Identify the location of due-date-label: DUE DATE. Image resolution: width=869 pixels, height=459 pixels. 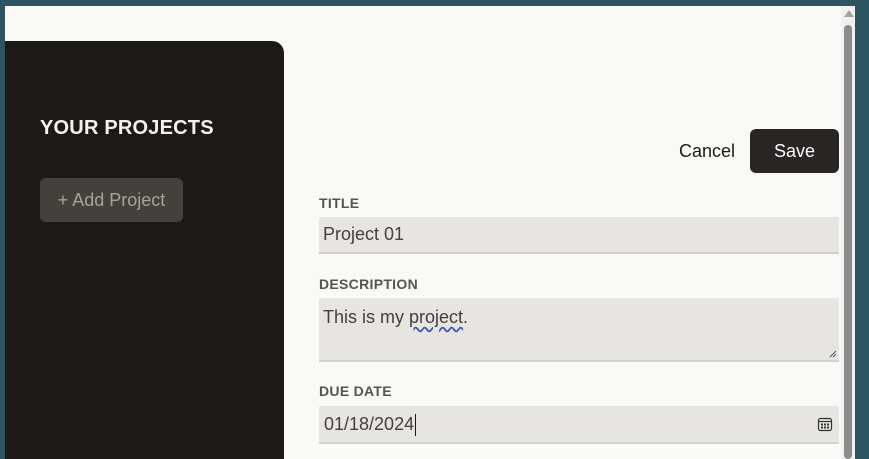
(355, 391).